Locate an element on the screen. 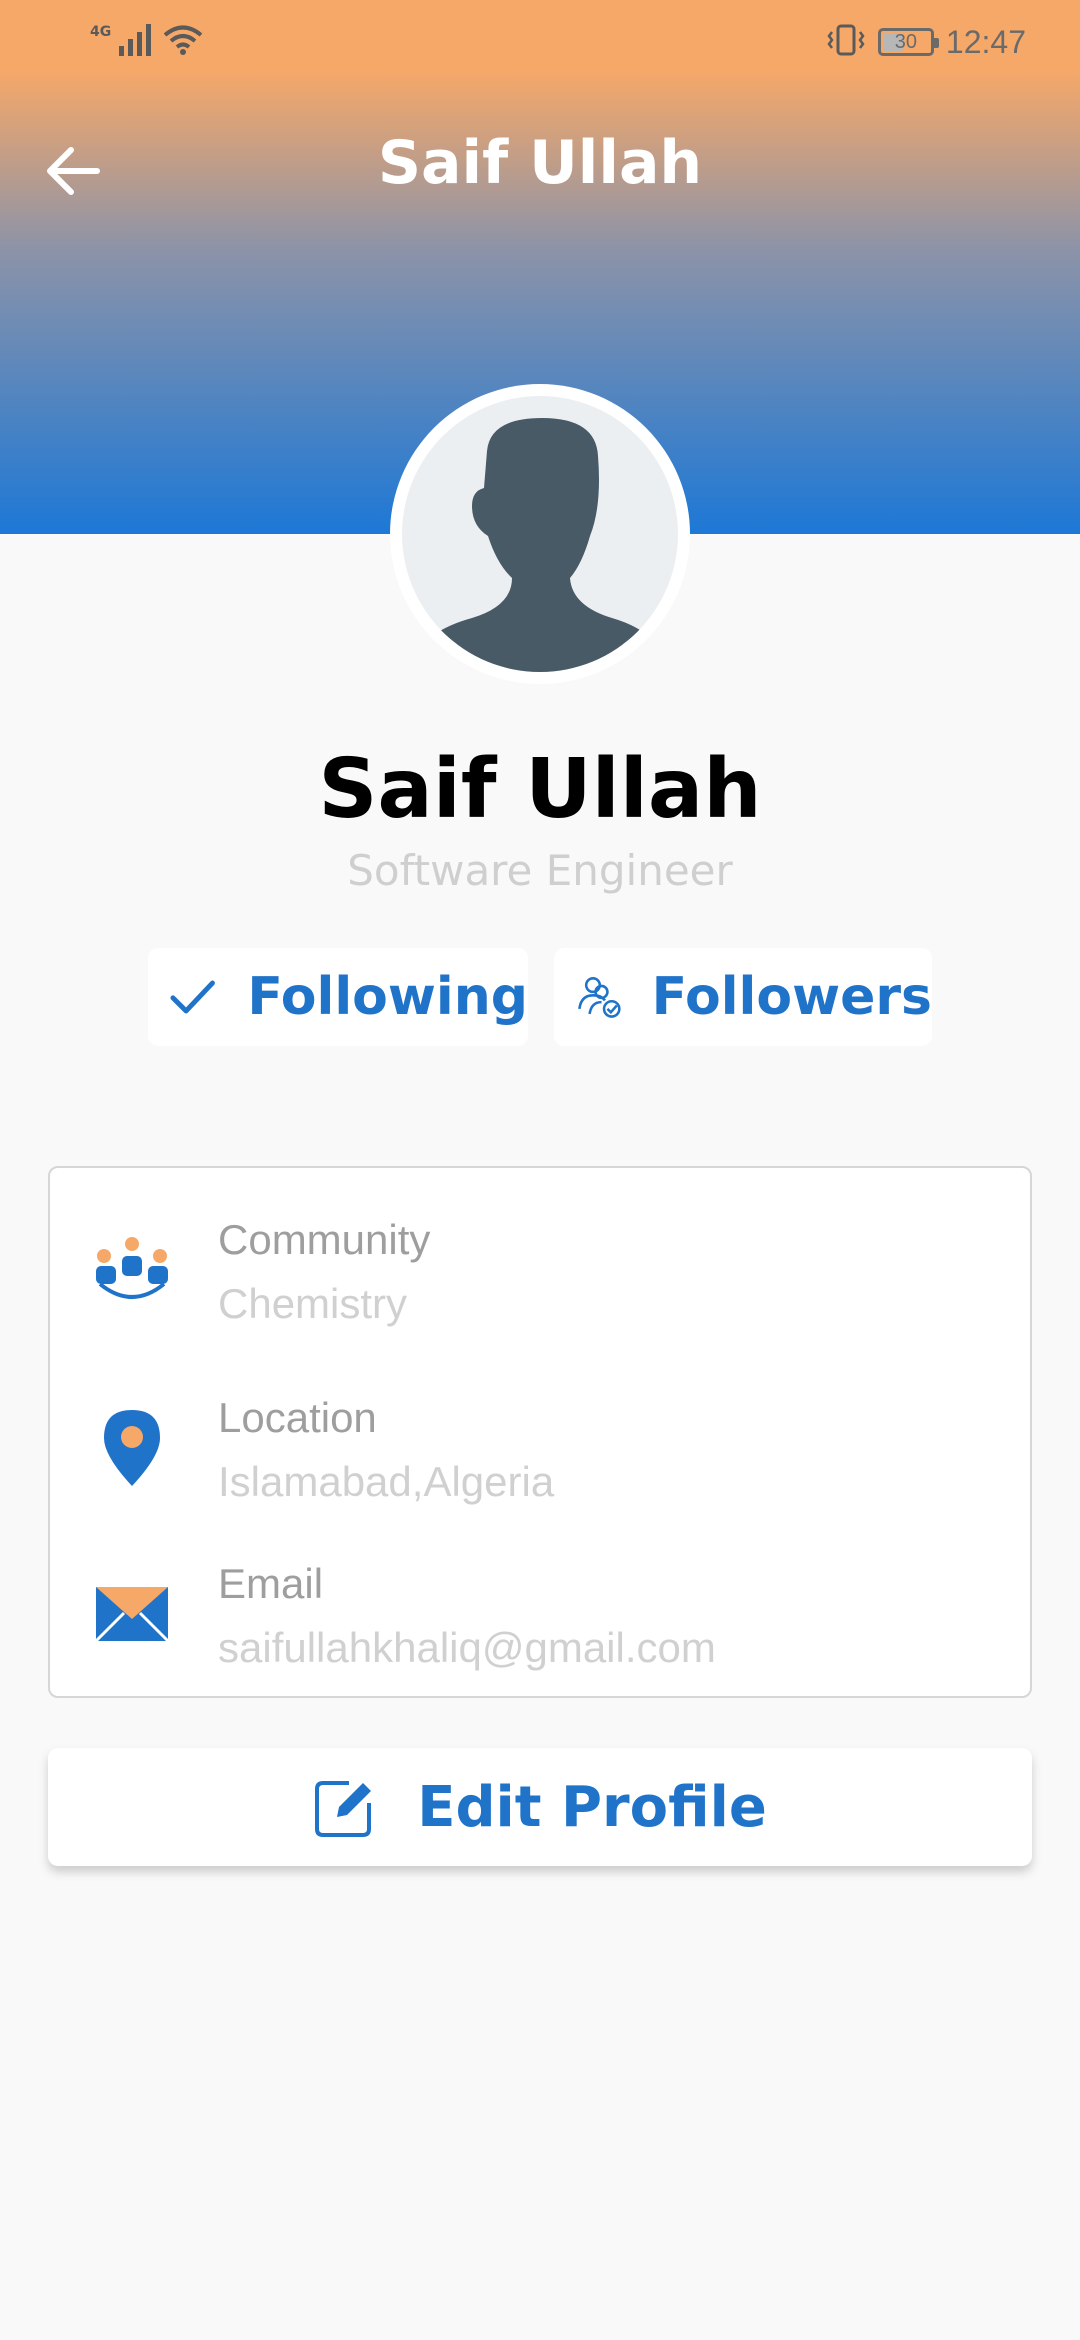 The height and width of the screenshot is (2340, 1080). edit-icon is located at coordinates (343, 1809).